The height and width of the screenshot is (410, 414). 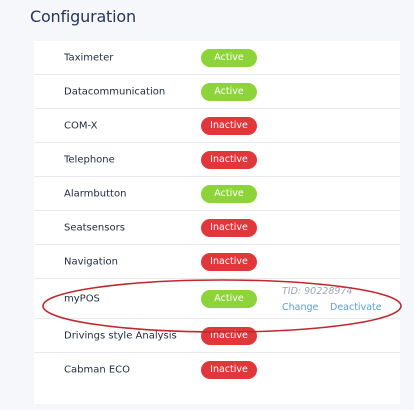 What do you see at coordinates (356, 307) in the screenshot?
I see `deactivate-link: Deactivate` at bounding box center [356, 307].